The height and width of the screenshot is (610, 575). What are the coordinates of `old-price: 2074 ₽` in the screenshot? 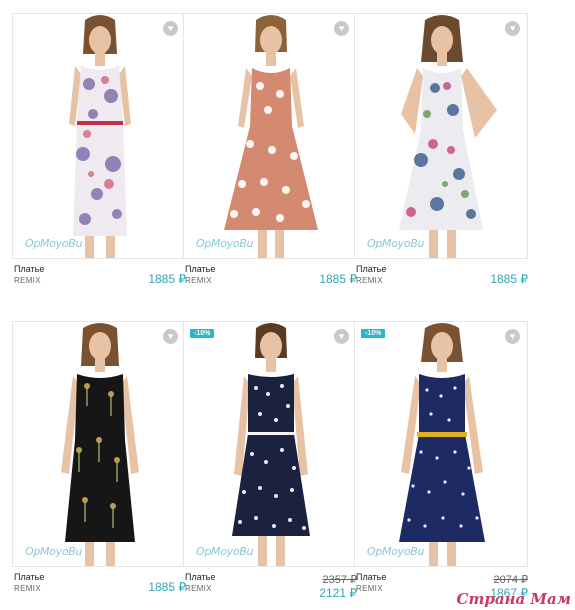 It's located at (510, 580).